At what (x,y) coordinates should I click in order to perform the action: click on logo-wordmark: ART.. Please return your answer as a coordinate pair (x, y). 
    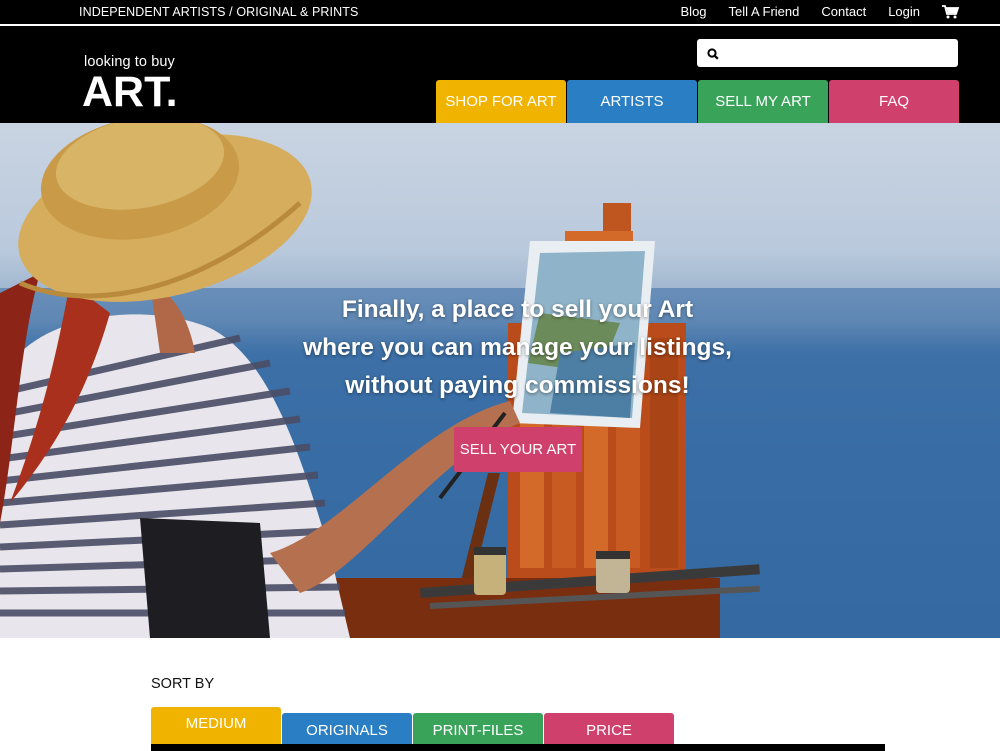
    Looking at the image, I should click on (130, 92).